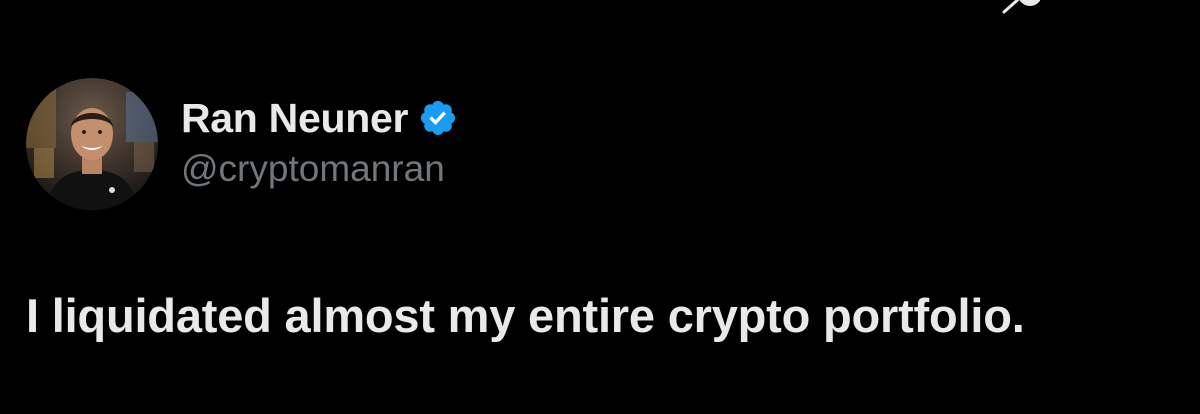 Image resolution: width=1200 pixels, height=414 pixels. Describe the element at coordinates (438, 118) in the screenshot. I see `verified-badge-icon` at that location.